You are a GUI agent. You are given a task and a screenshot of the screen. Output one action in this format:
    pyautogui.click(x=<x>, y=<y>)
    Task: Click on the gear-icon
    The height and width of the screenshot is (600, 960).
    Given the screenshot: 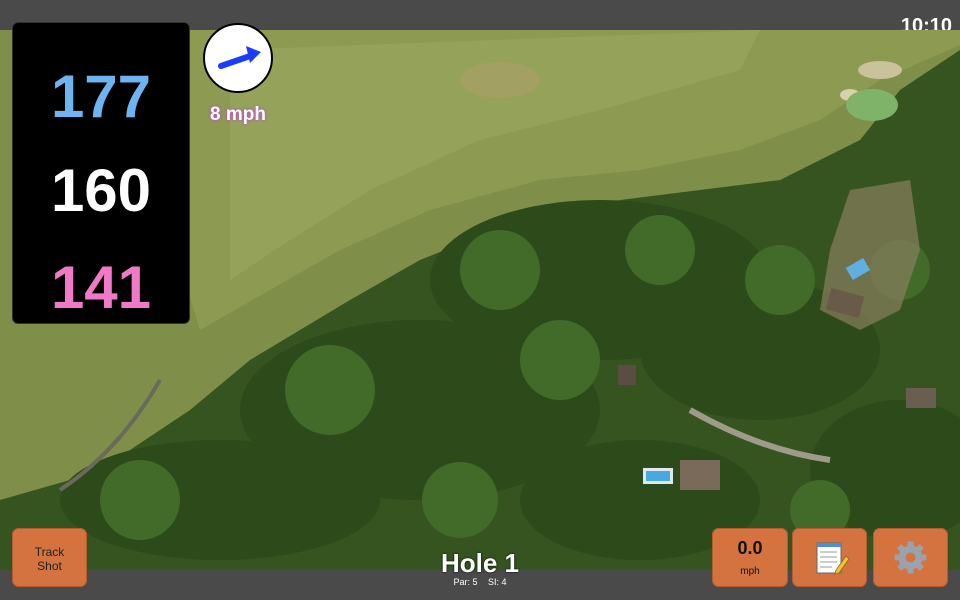 What is the action you would take?
    pyautogui.click(x=910, y=557)
    